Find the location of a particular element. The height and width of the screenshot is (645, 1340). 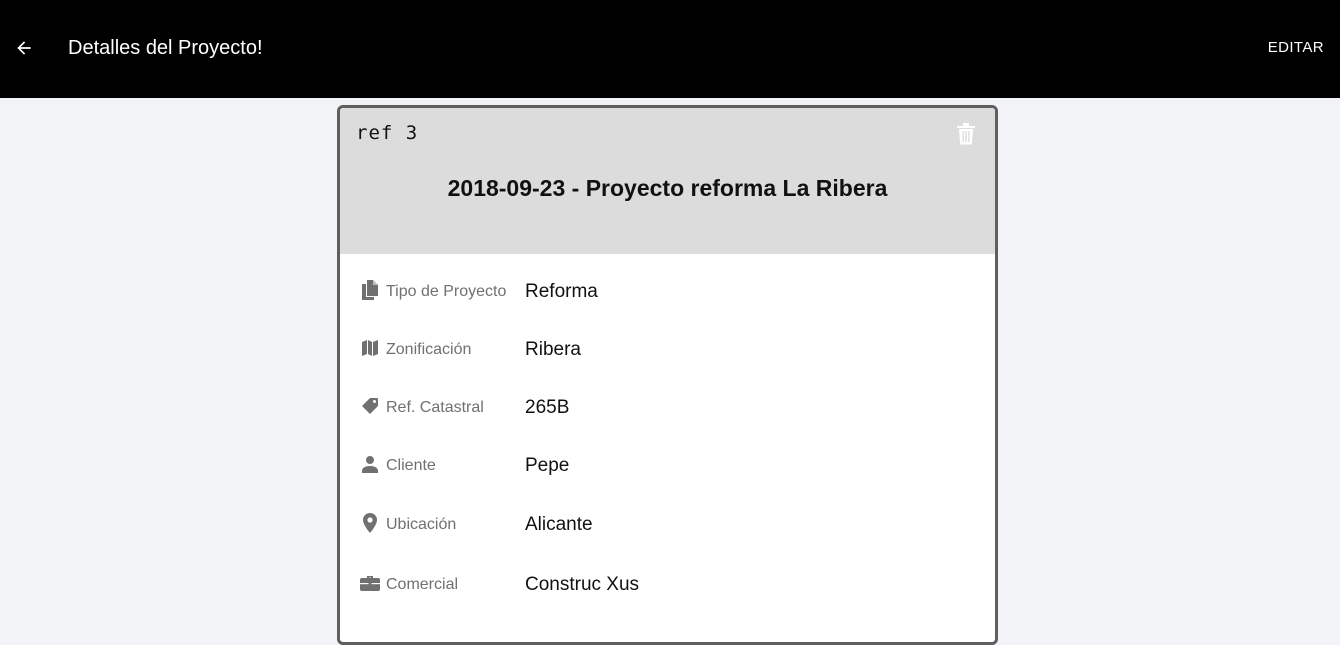

arrow-left-icon is located at coordinates (24, 48).